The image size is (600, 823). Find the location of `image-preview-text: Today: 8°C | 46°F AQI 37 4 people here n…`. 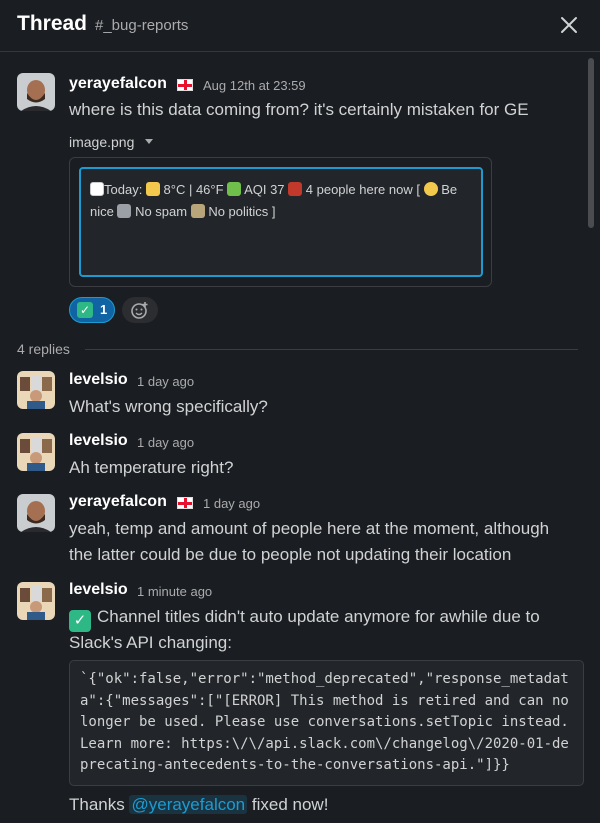

image-preview-text: Today: 8°C | 46°F AQI 37 4 people here n… is located at coordinates (274, 200).